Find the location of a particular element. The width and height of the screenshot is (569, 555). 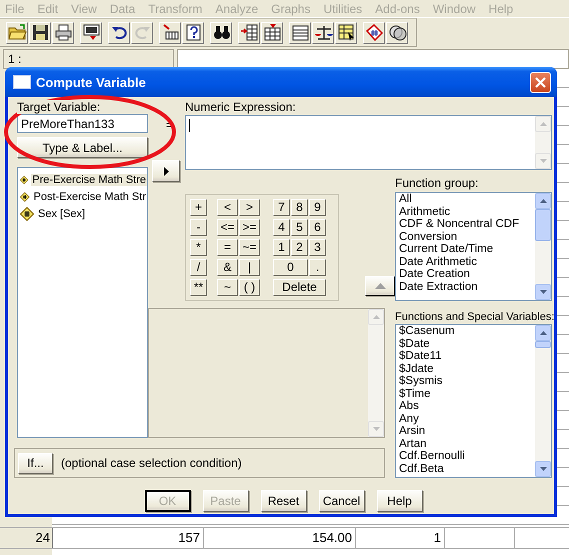

list-item: Any is located at coordinates (467, 418).